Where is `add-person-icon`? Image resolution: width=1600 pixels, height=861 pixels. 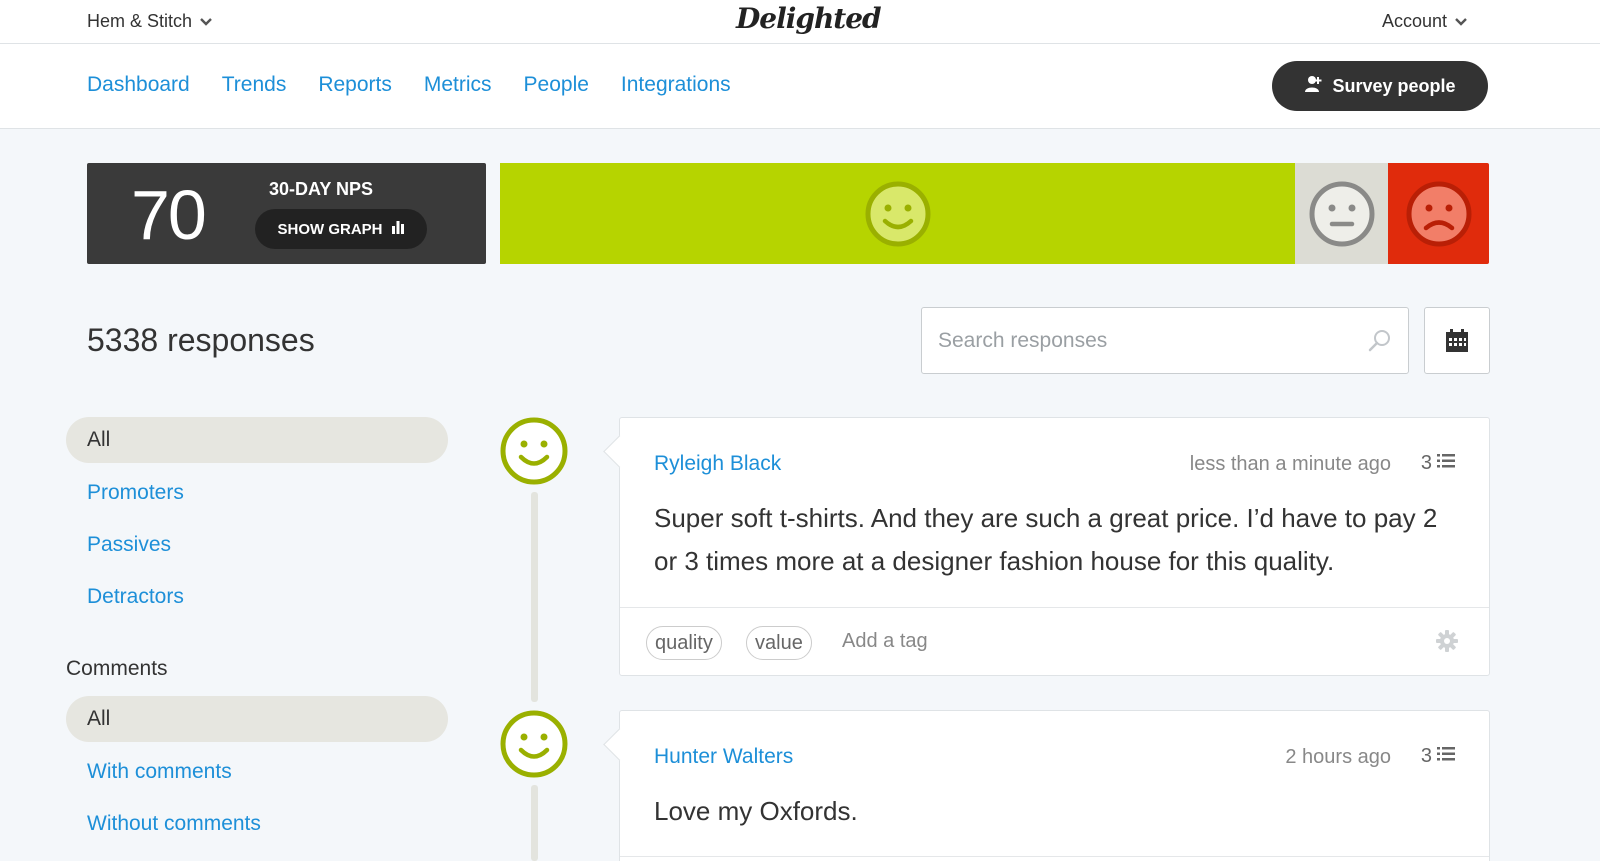
add-person-icon is located at coordinates (1313, 86).